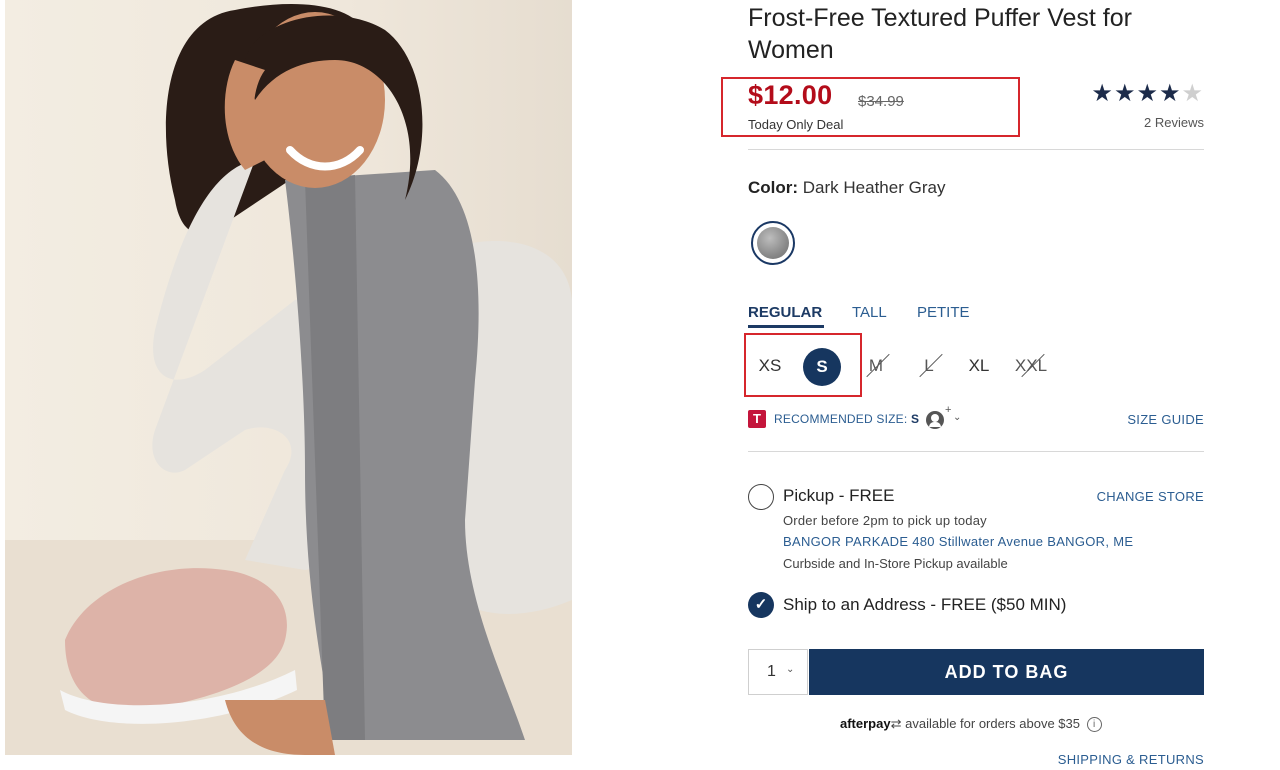  What do you see at coordinates (1131, 759) in the screenshot?
I see `shipping-returns-link: SHIPPING & RETURNS` at bounding box center [1131, 759].